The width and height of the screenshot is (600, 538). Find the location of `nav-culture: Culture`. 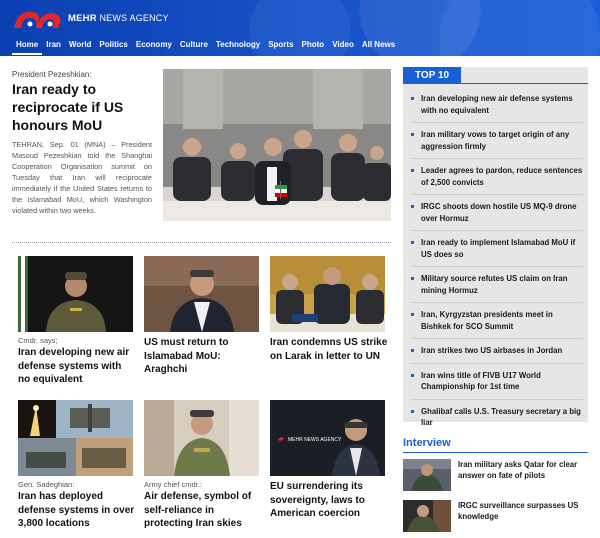

nav-culture: Culture is located at coordinates (194, 46).